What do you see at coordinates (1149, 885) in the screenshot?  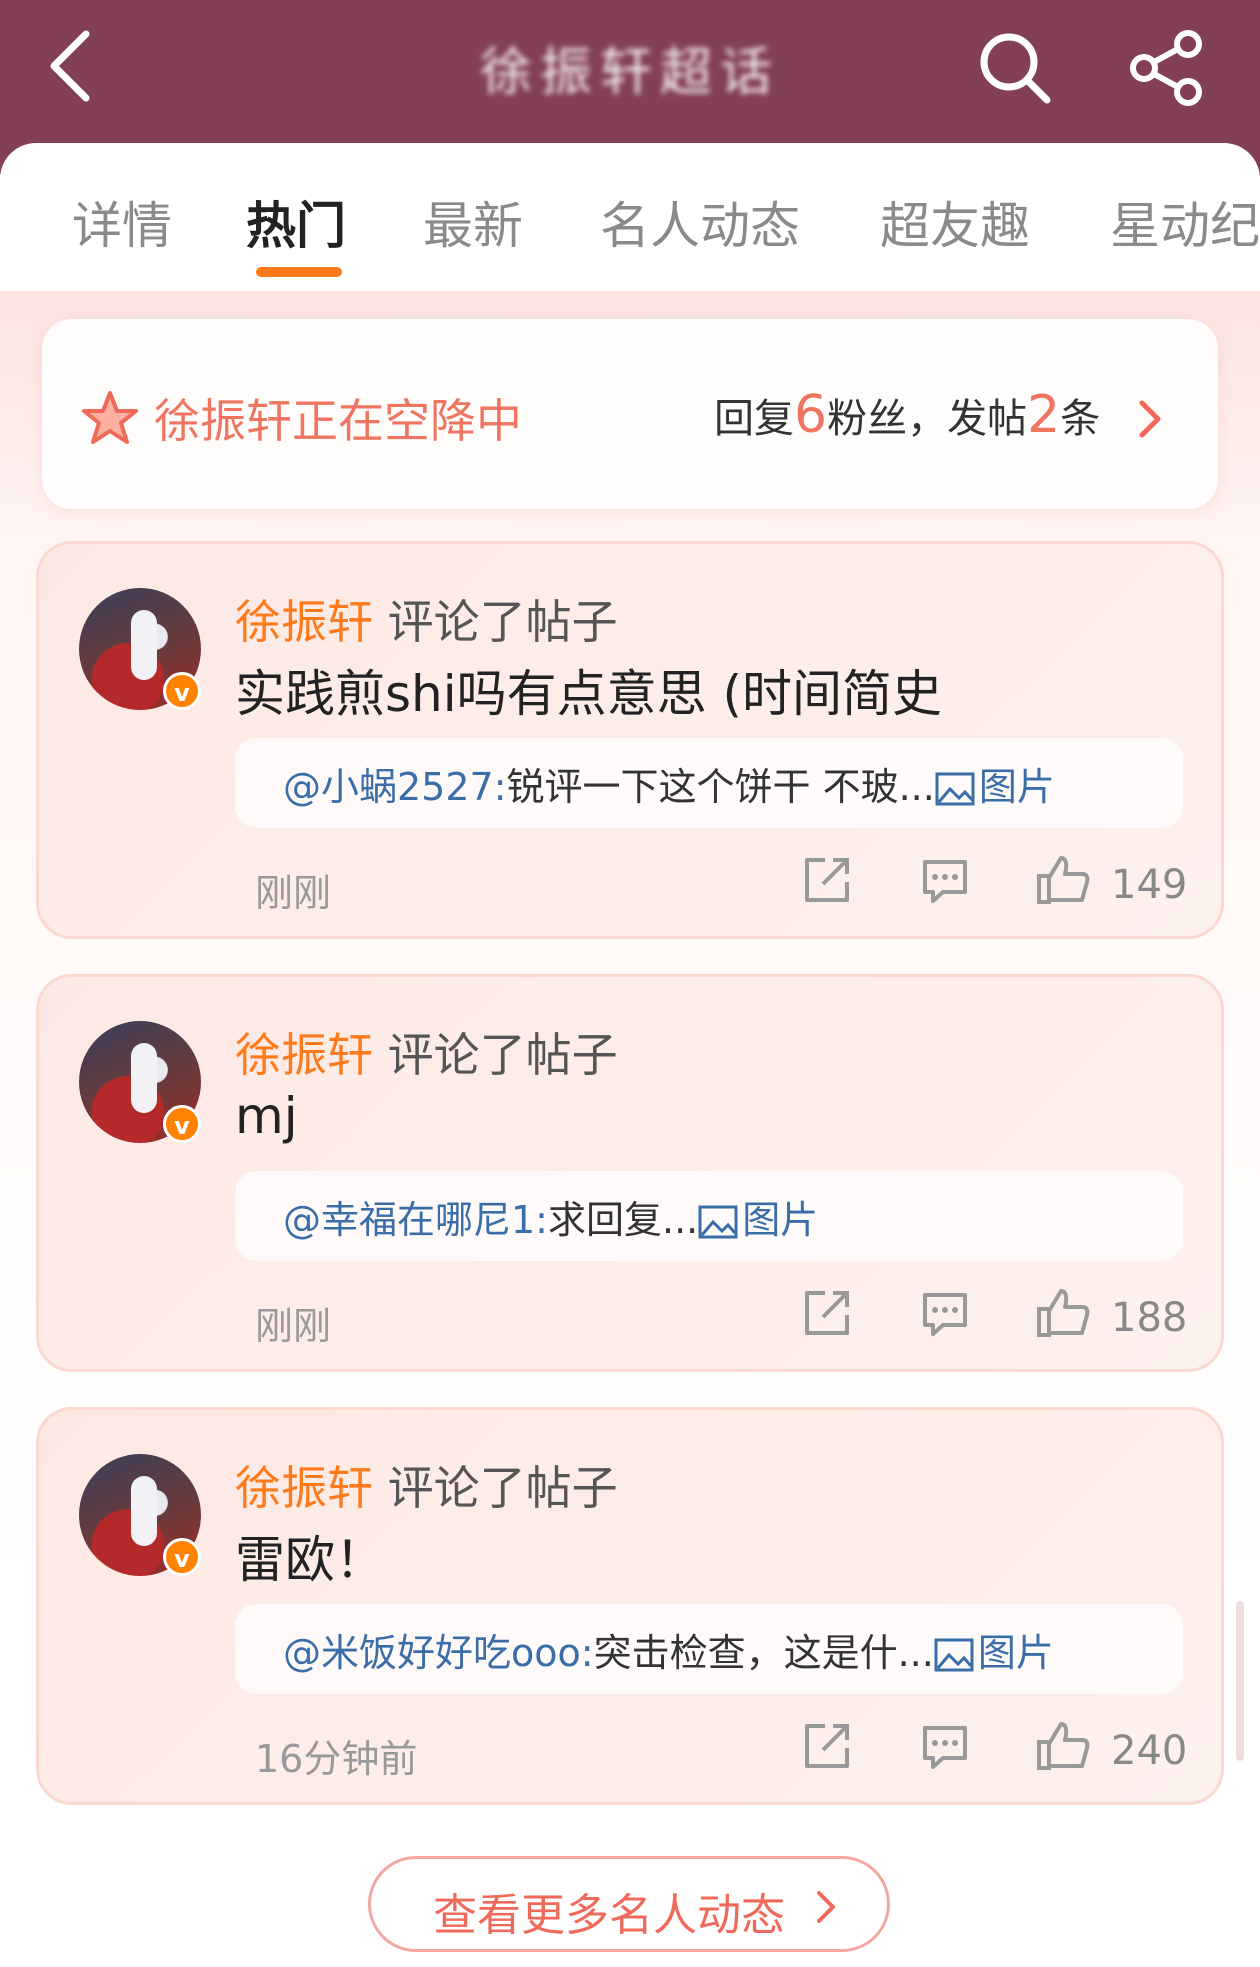 I see `like-count: 149` at bounding box center [1149, 885].